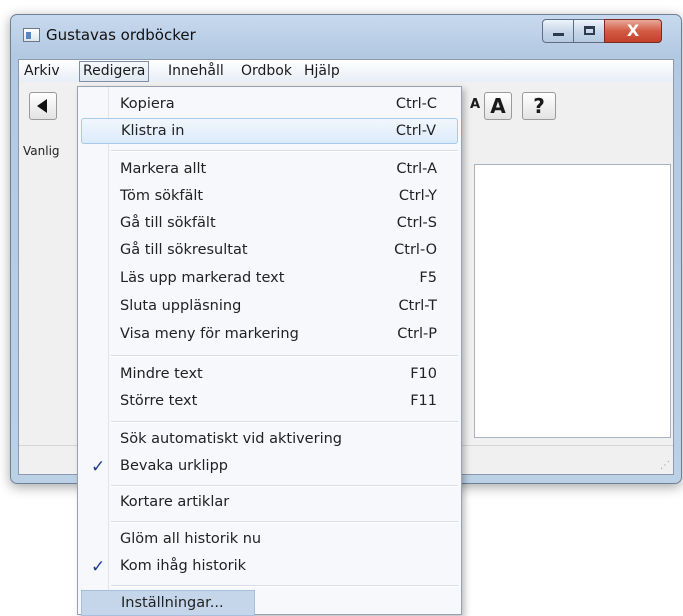  Describe the element at coordinates (191, 539) in the screenshot. I see `menu-item-label: Glöm all historik nu` at that location.